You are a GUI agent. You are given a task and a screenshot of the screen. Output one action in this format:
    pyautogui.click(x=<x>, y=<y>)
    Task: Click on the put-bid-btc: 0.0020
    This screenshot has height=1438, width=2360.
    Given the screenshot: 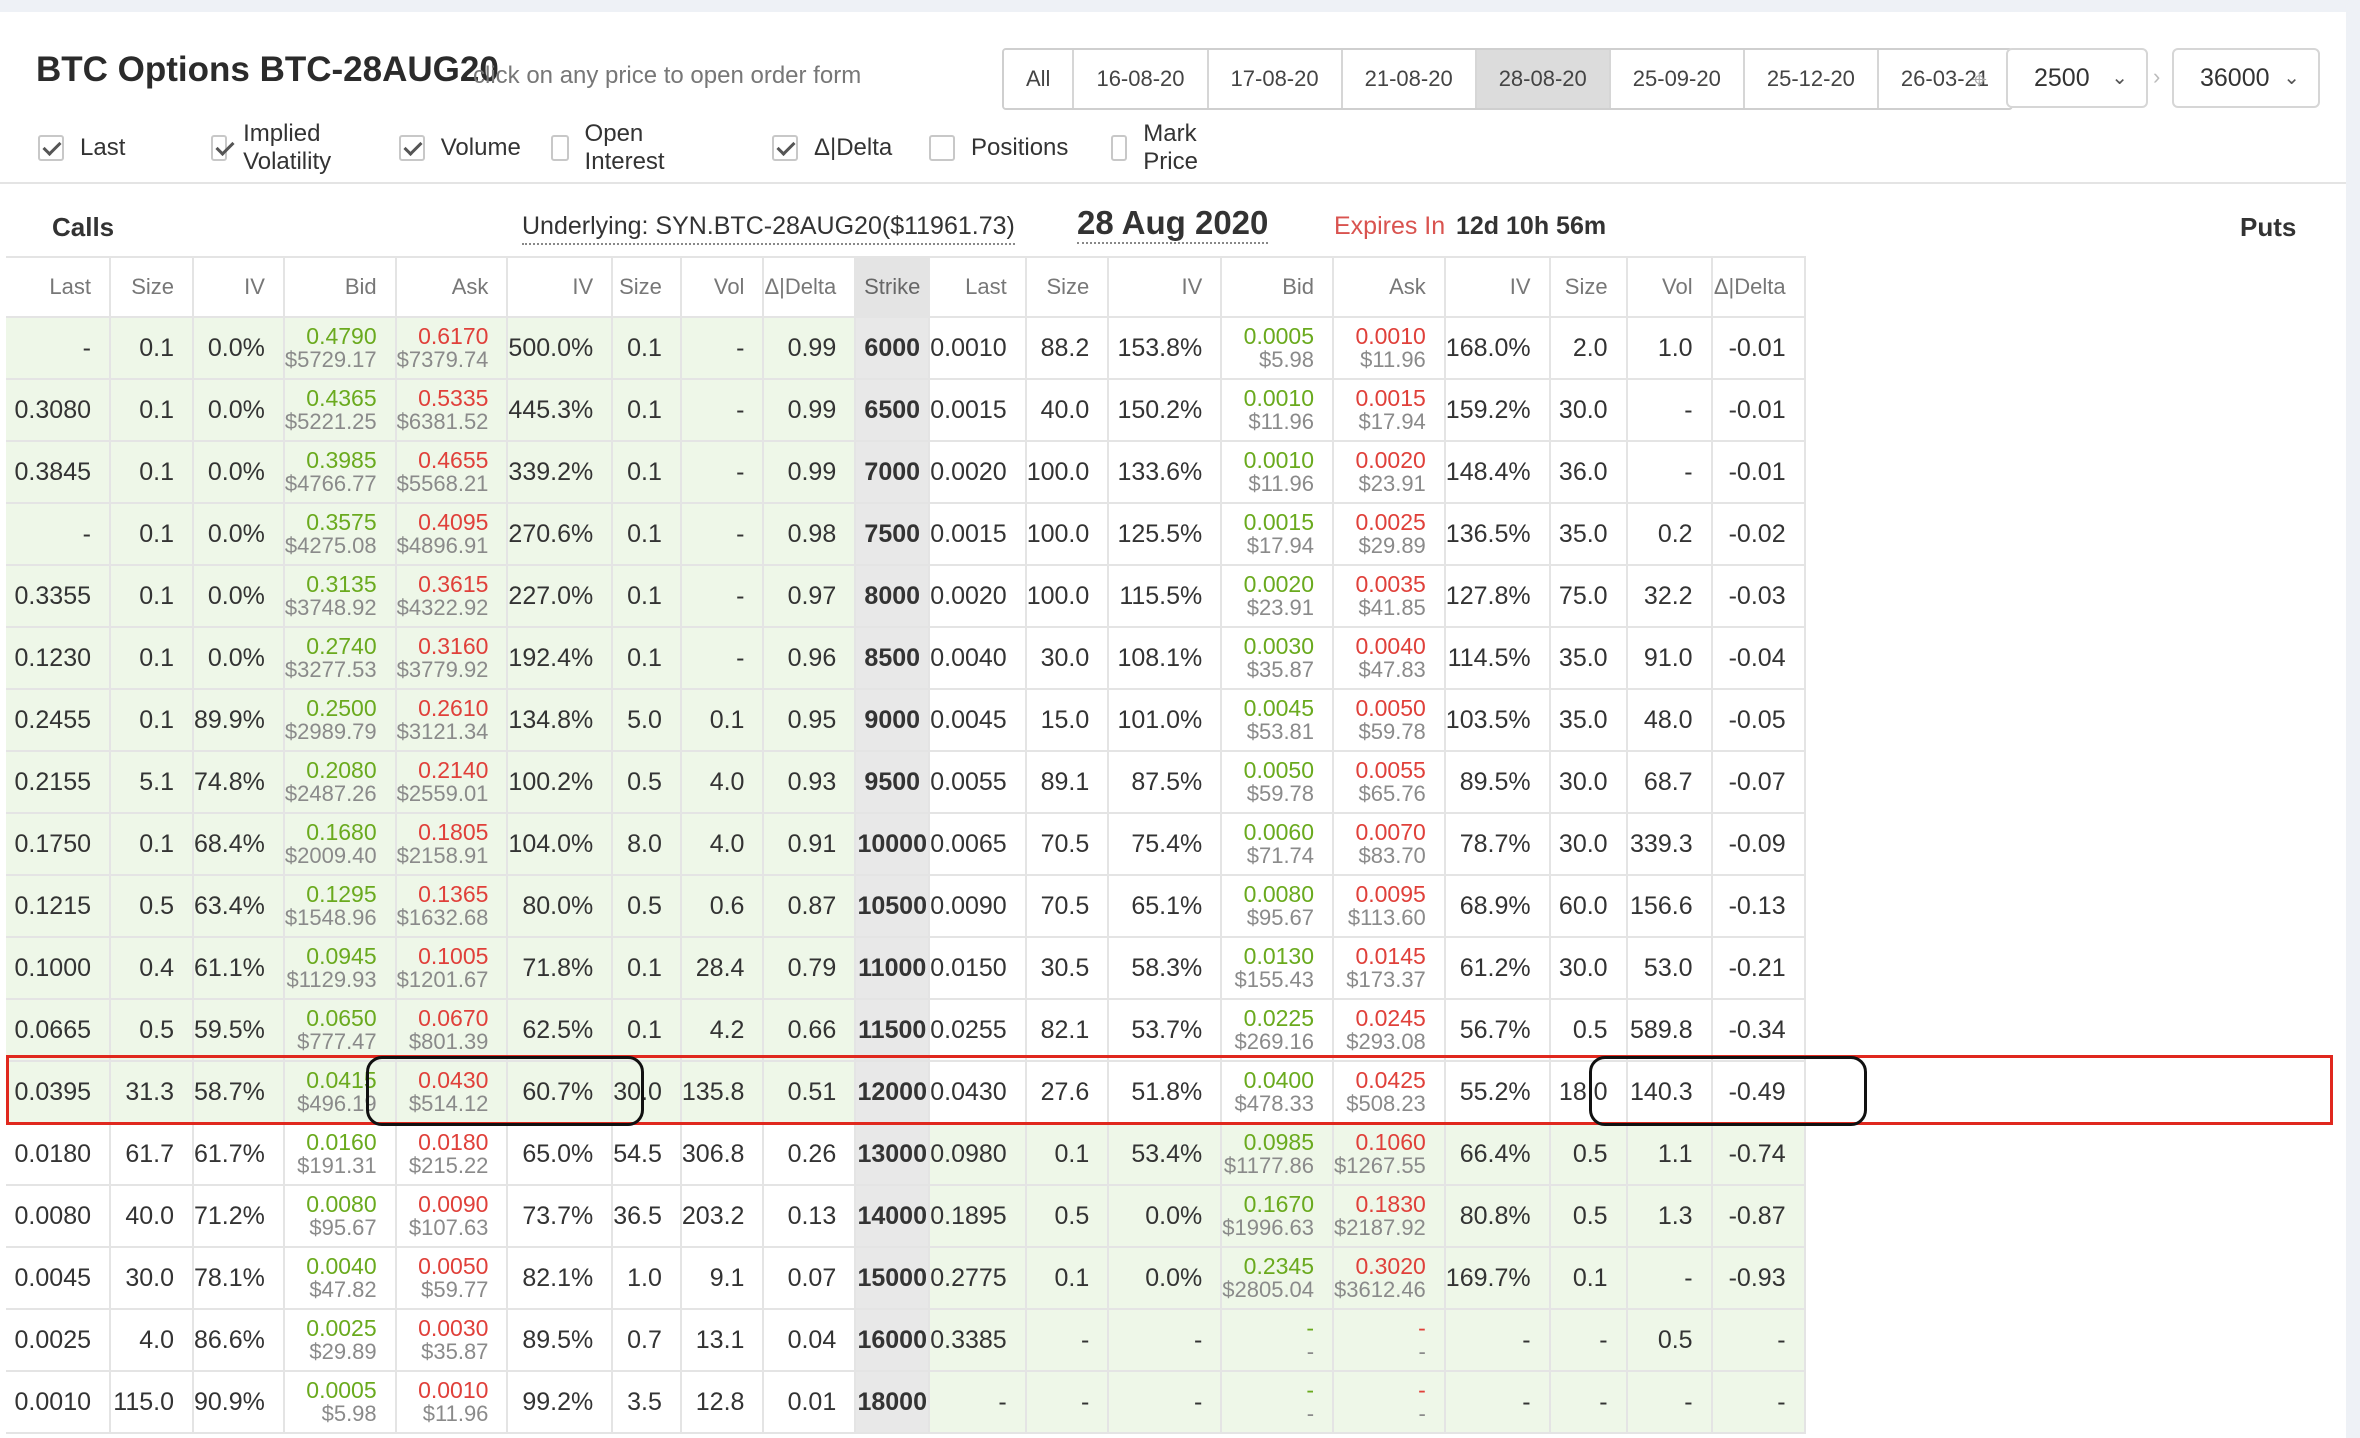 What is the action you would take?
    pyautogui.click(x=1279, y=584)
    